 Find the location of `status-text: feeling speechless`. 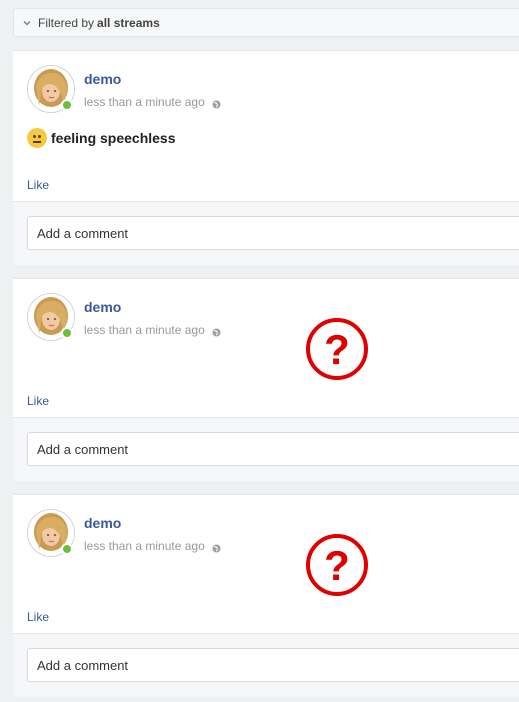

status-text: feeling speechless is located at coordinates (113, 138).